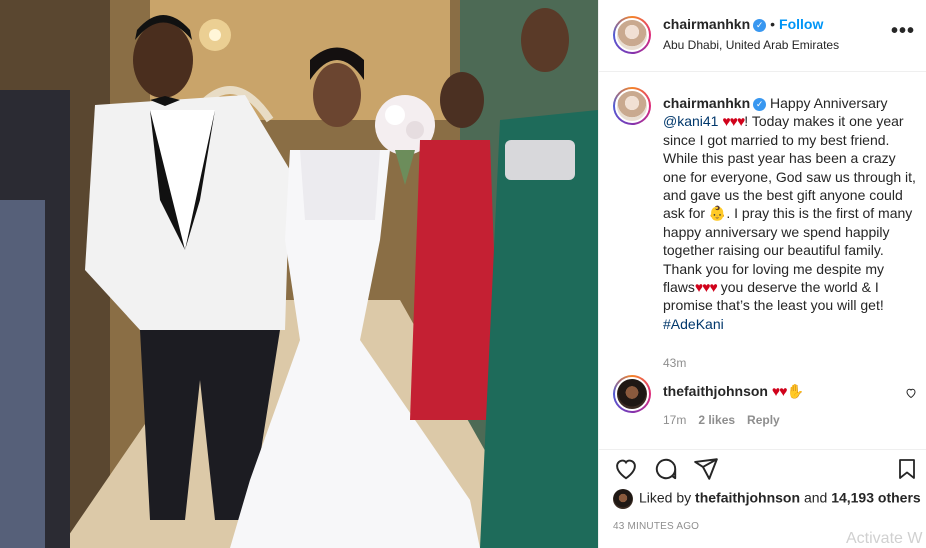 The image size is (926, 548). What do you see at coordinates (626, 469) in the screenshot?
I see `like-heart-icon` at bounding box center [626, 469].